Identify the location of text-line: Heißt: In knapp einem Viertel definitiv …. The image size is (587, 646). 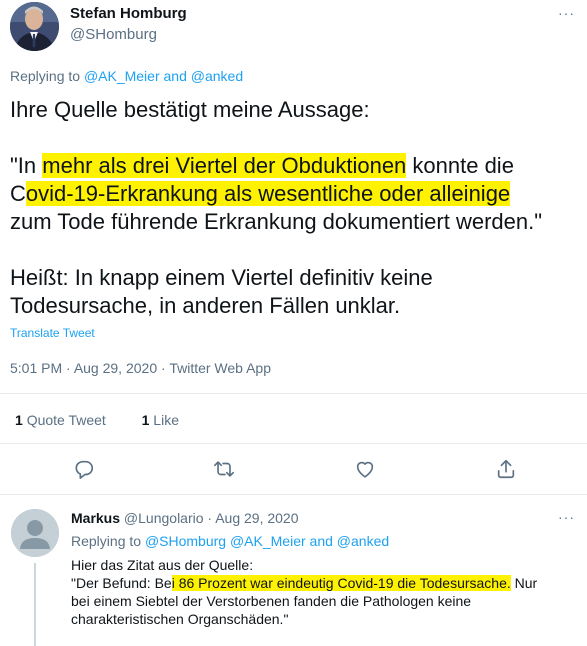
(221, 277).